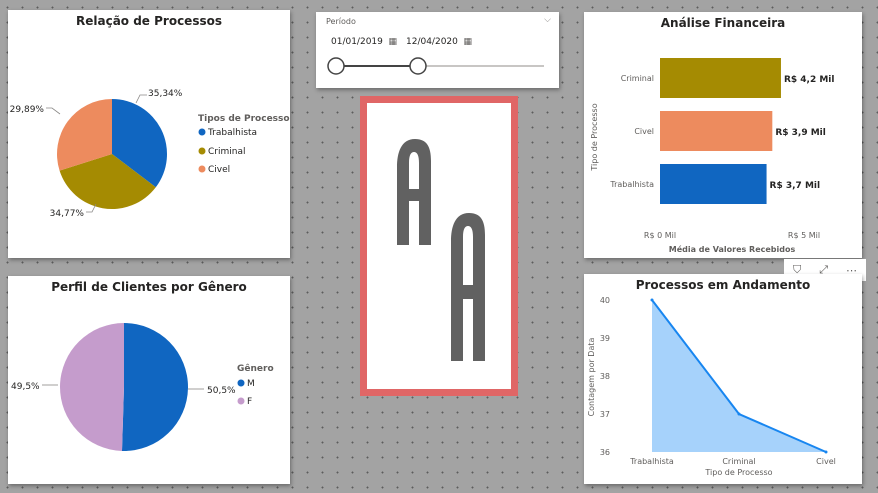 This screenshot has width=878, height=493. I want to click on bar-category-label-trabalhista: Trabalhista, so click(631, 184).